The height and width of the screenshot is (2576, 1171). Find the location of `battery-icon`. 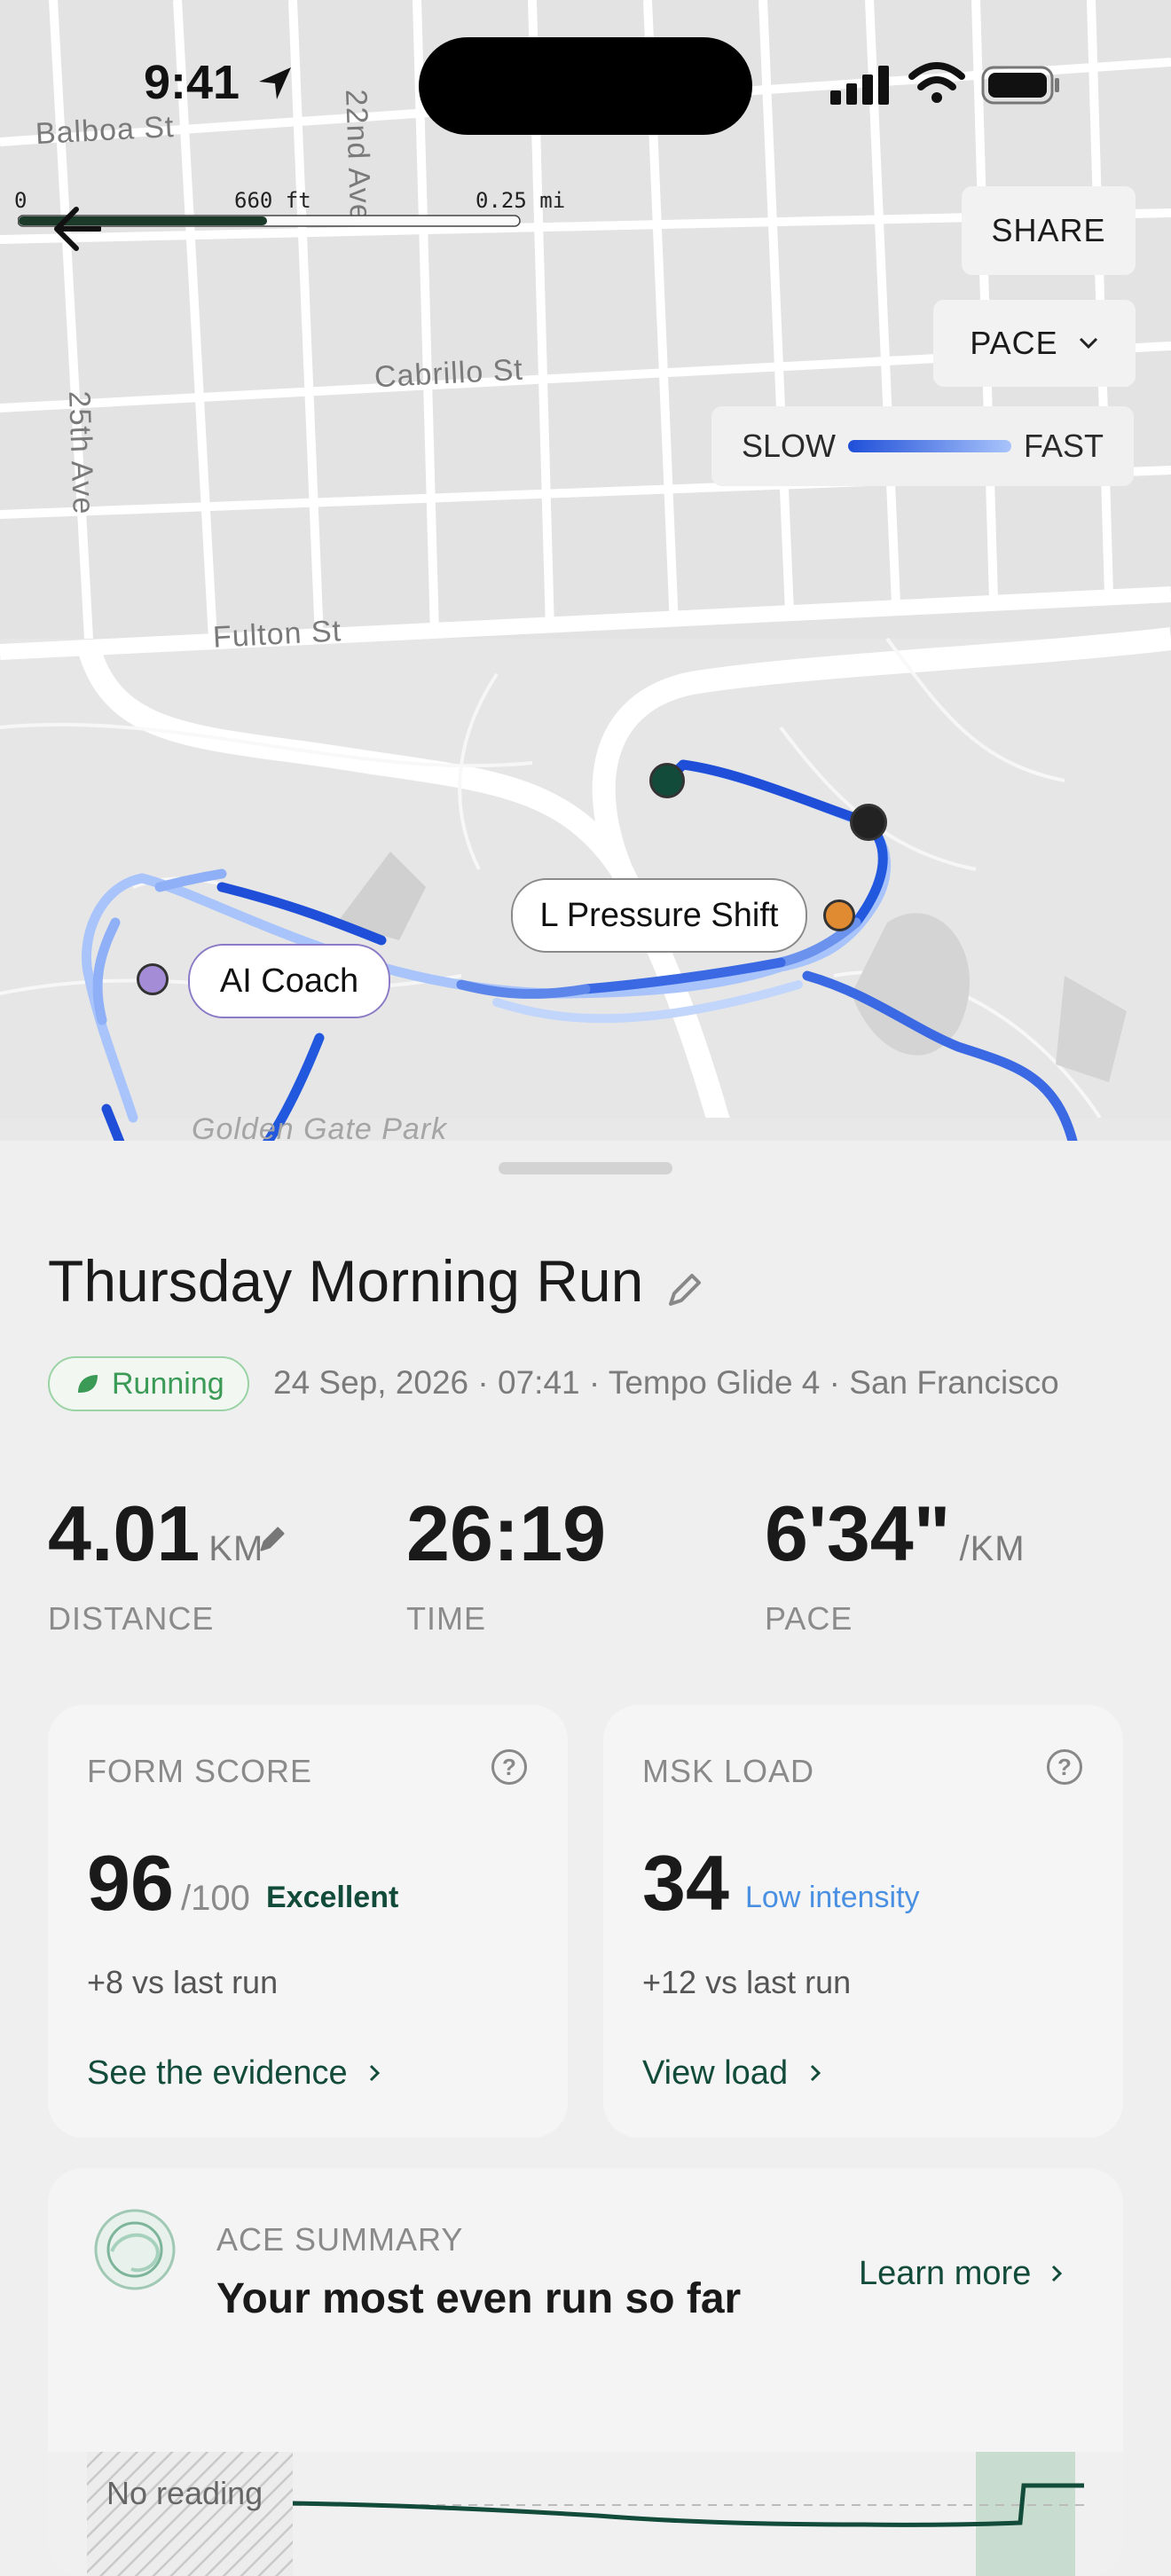

battery-icon is located at coordinates (1020, 85).